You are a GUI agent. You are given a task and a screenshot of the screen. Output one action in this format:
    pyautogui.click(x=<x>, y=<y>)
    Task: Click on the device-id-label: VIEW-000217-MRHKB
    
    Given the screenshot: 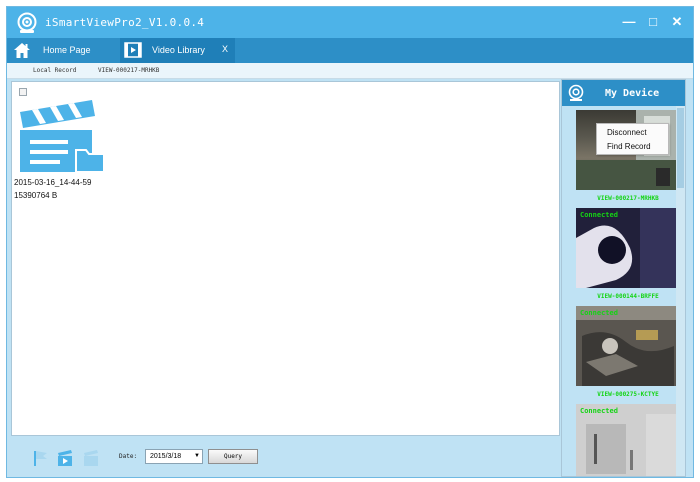 What is the action you would take?
    pyautogui.click(x=628, y=198)
    